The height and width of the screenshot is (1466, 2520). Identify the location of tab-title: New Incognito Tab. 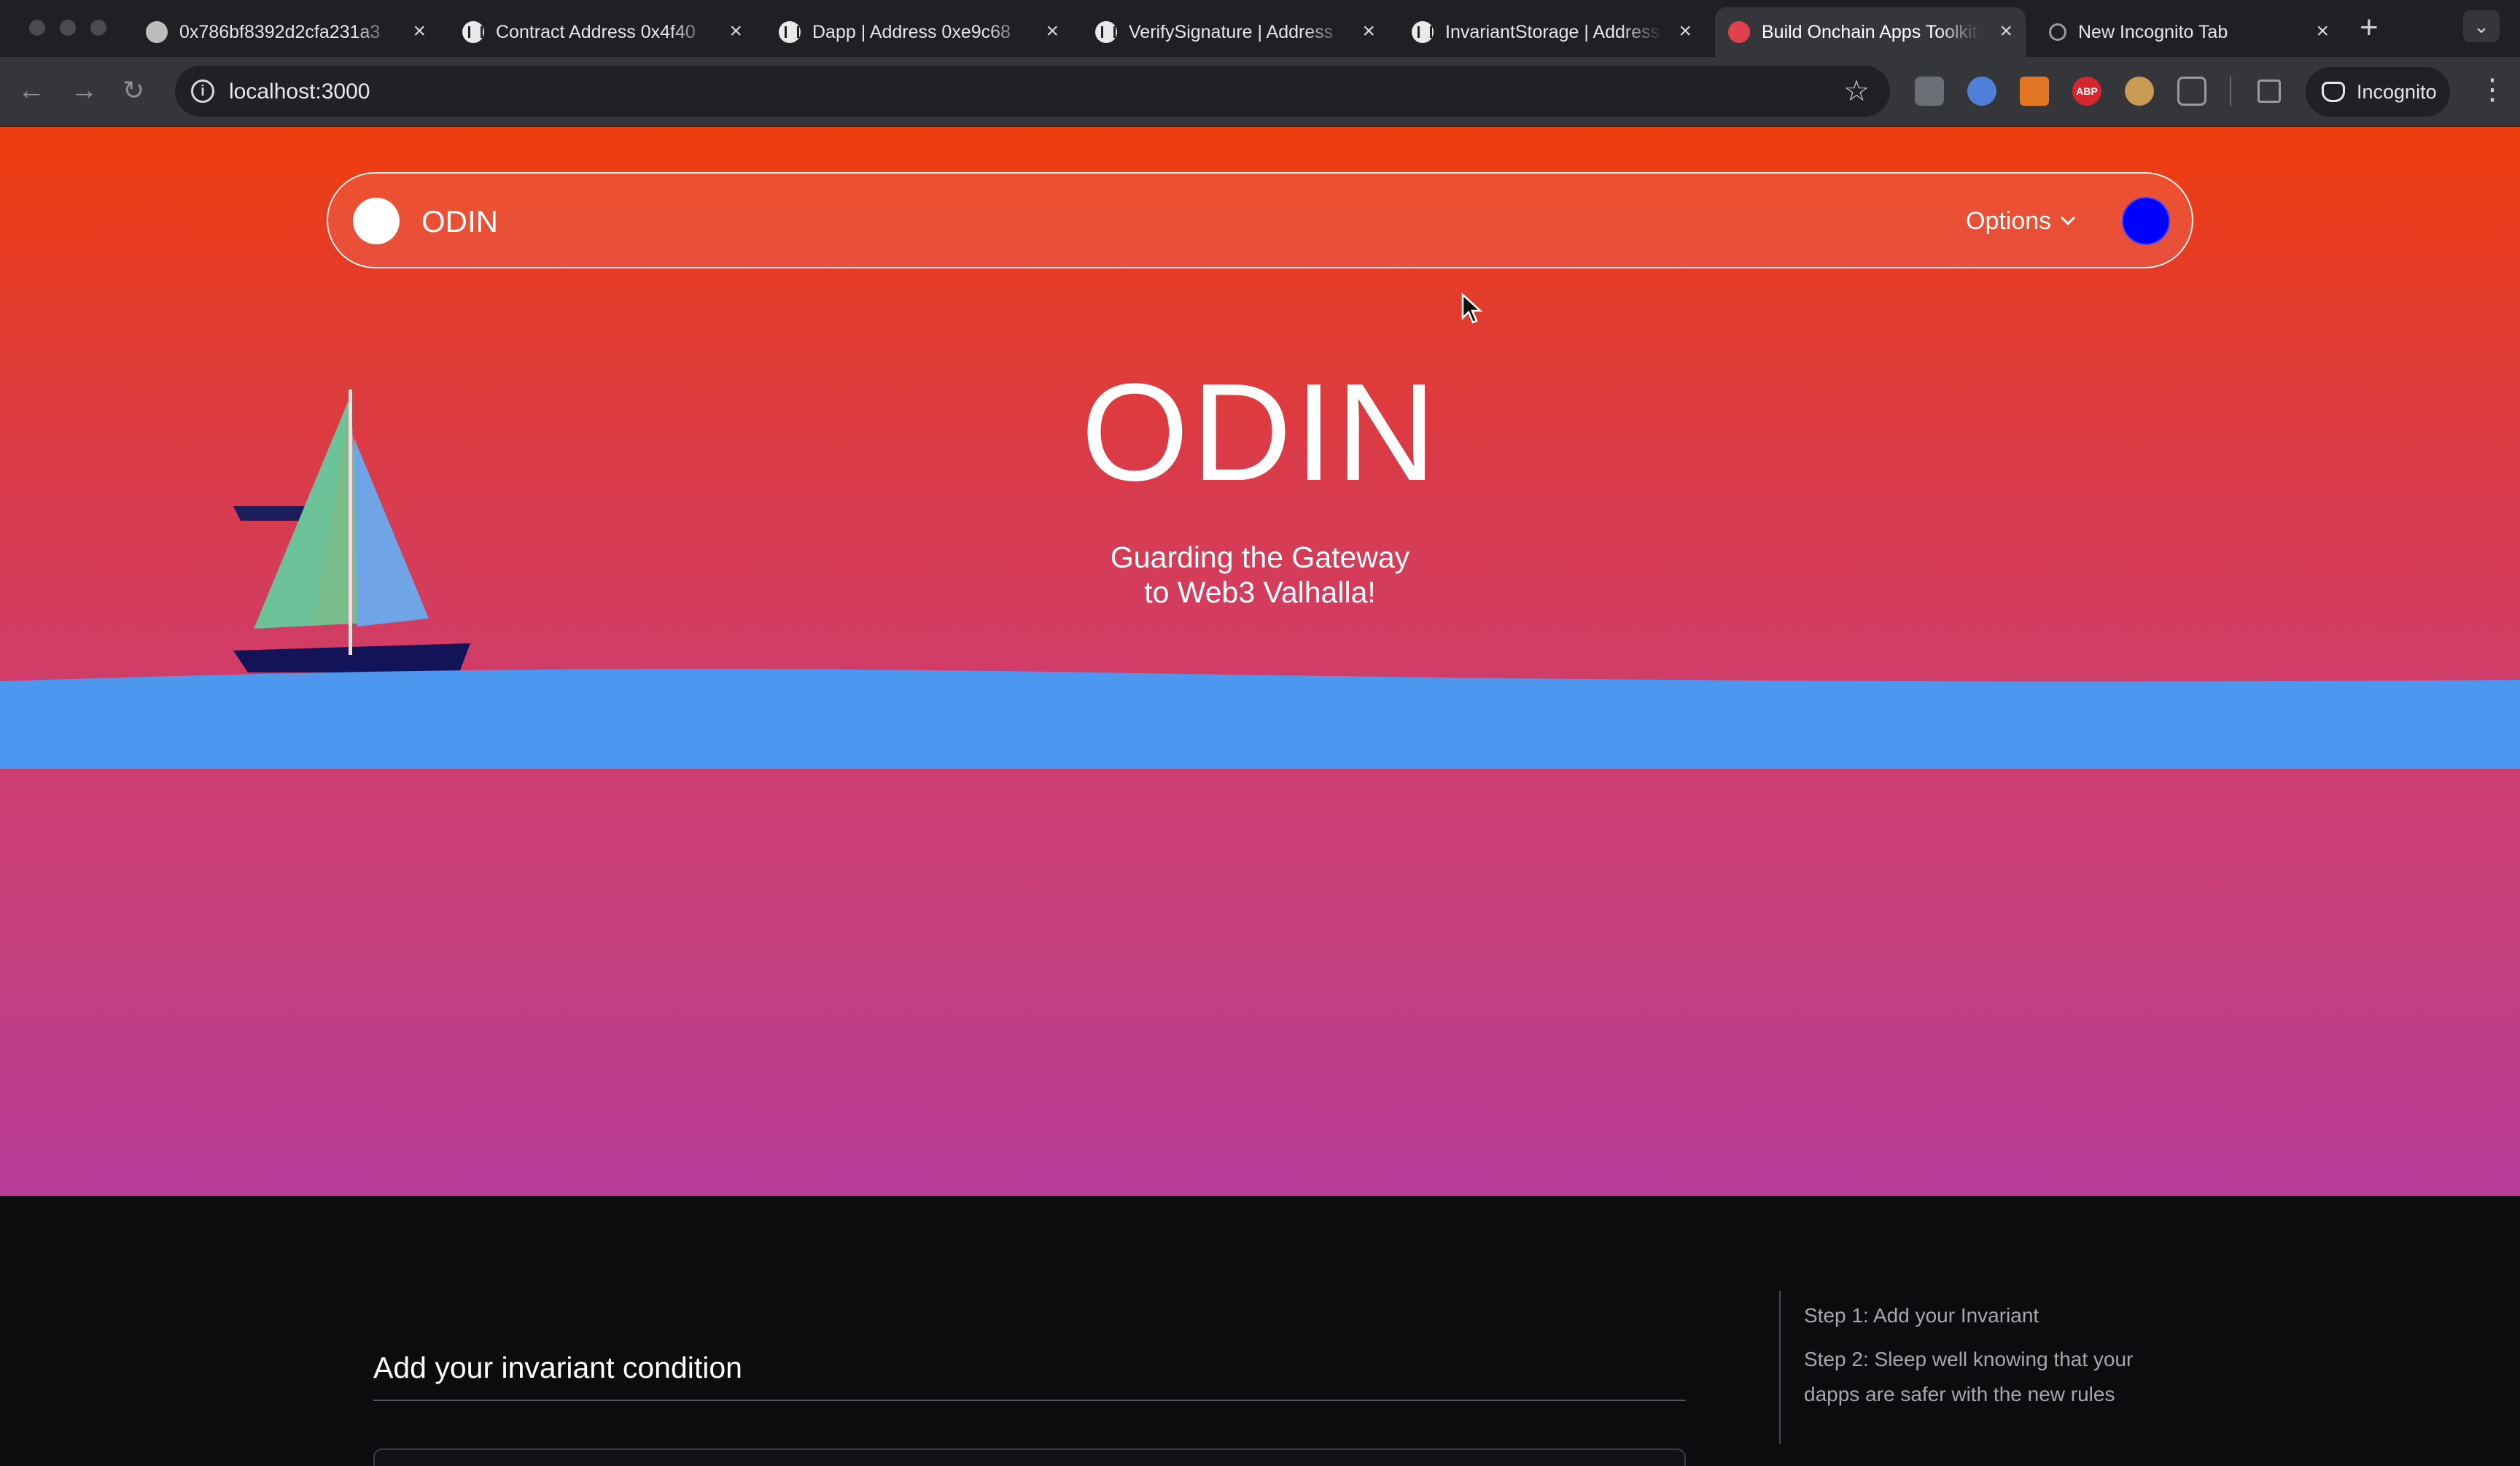
(2153, 31).